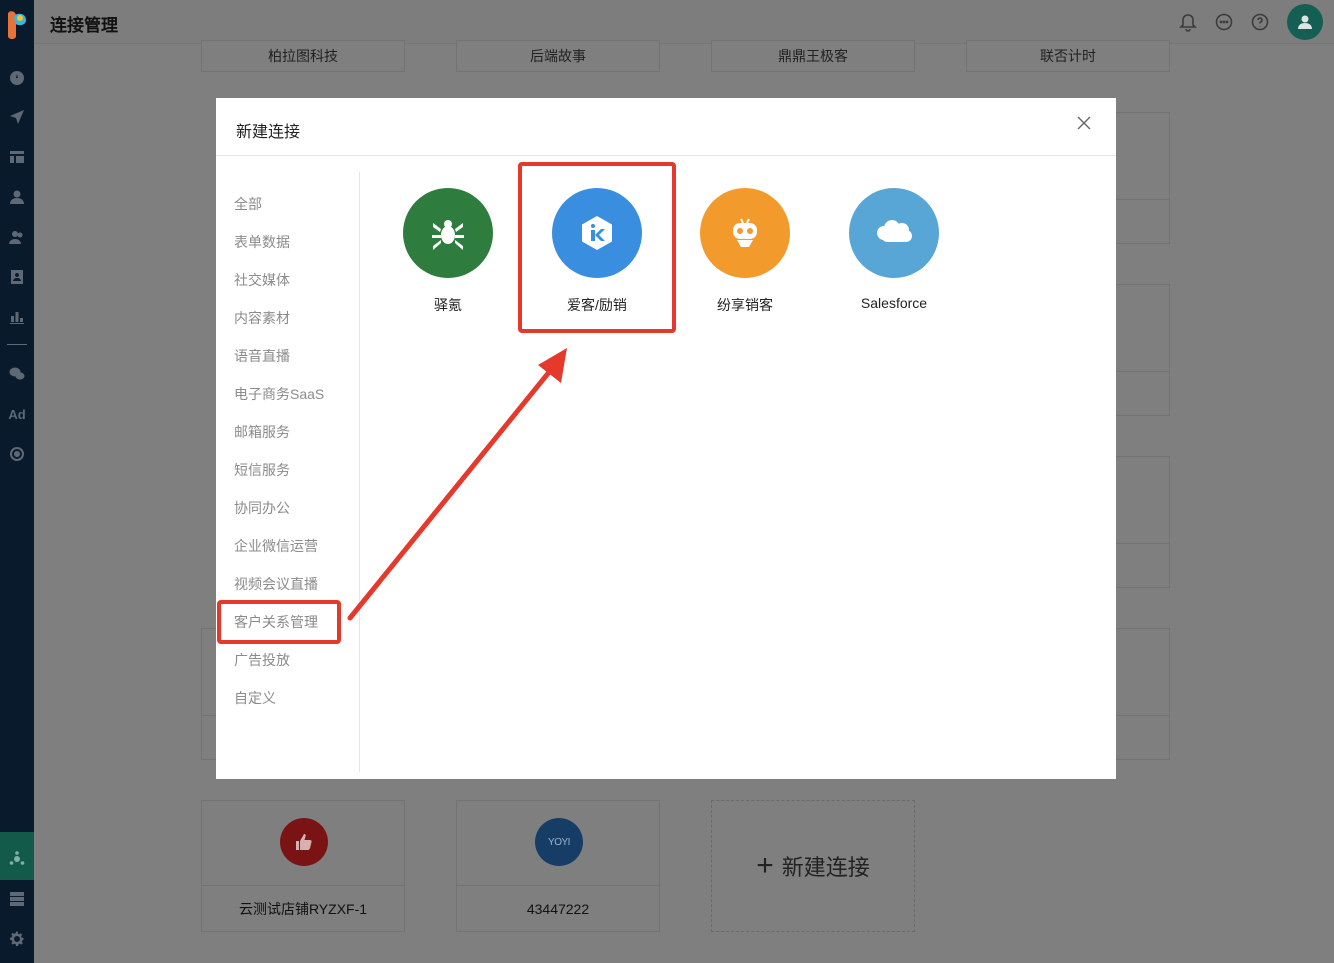 This screenshot has height=963, width=1334. I want to click on category-item: 社交媒体, so click(262, 280).